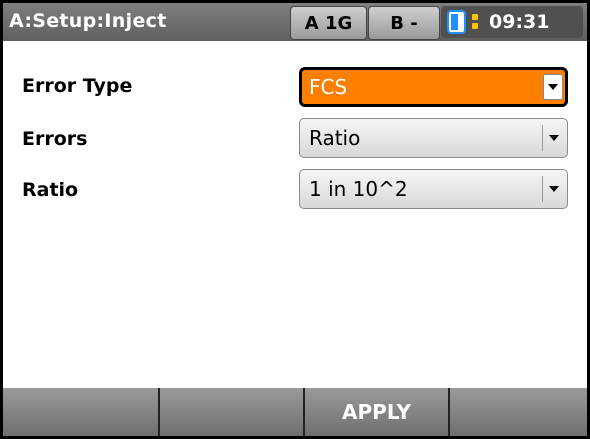 The width and height of the screenshot is (590, 439). I want to click on title-bar: A:Setup:Inject A 1G B - 09:31, so click(295, 22).